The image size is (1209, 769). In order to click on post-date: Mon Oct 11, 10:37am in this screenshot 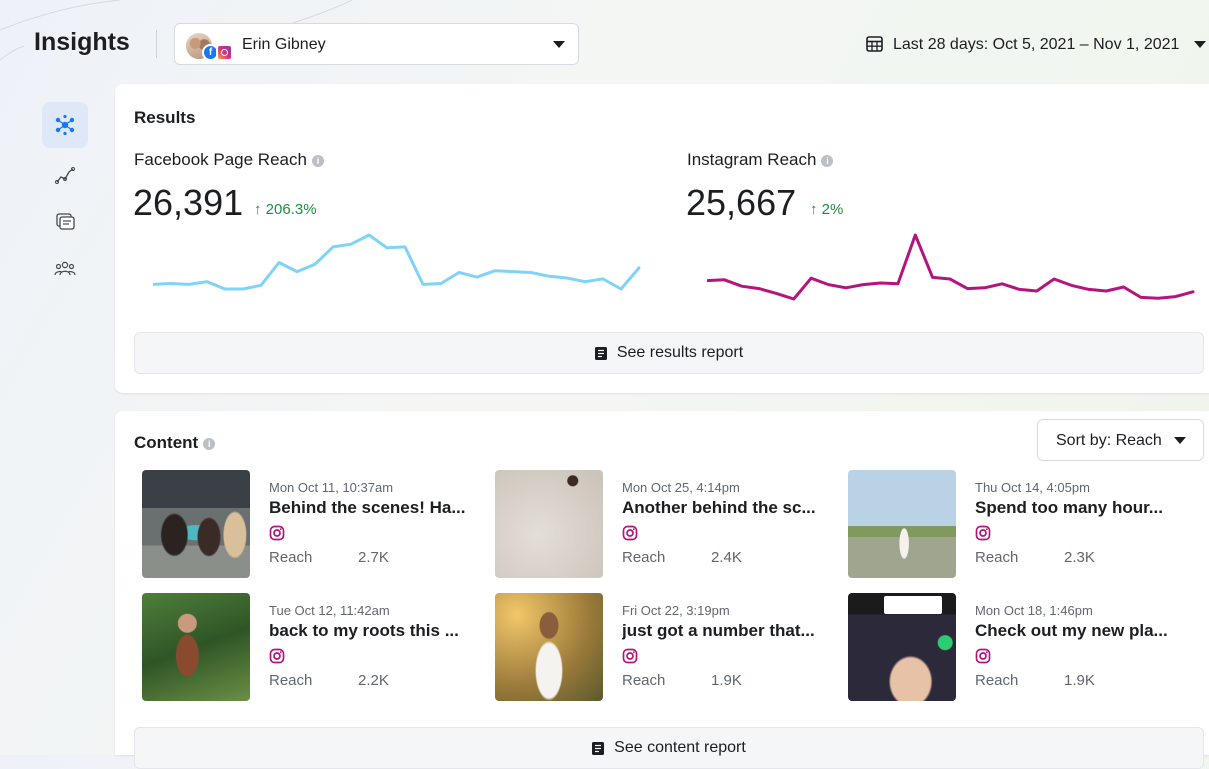, I will do `click(331, 487)`.